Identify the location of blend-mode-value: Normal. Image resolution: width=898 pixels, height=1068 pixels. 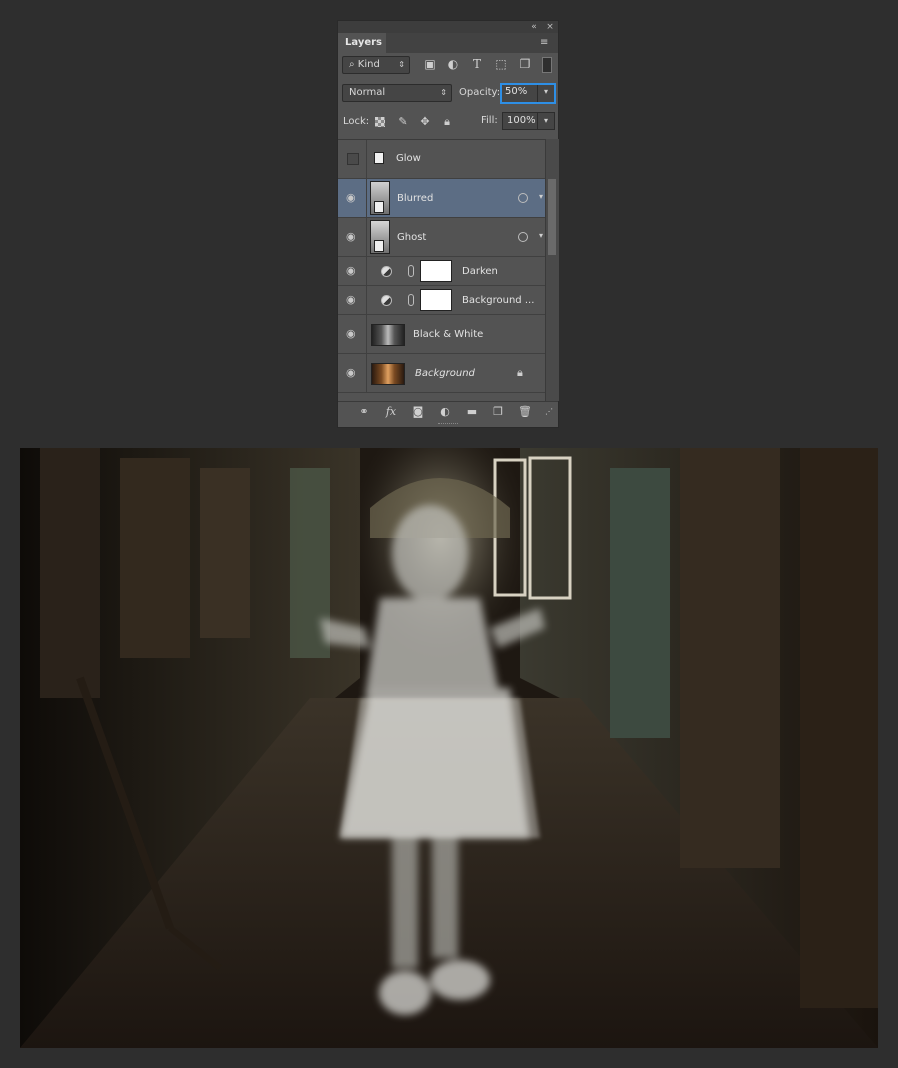
(367, 92).